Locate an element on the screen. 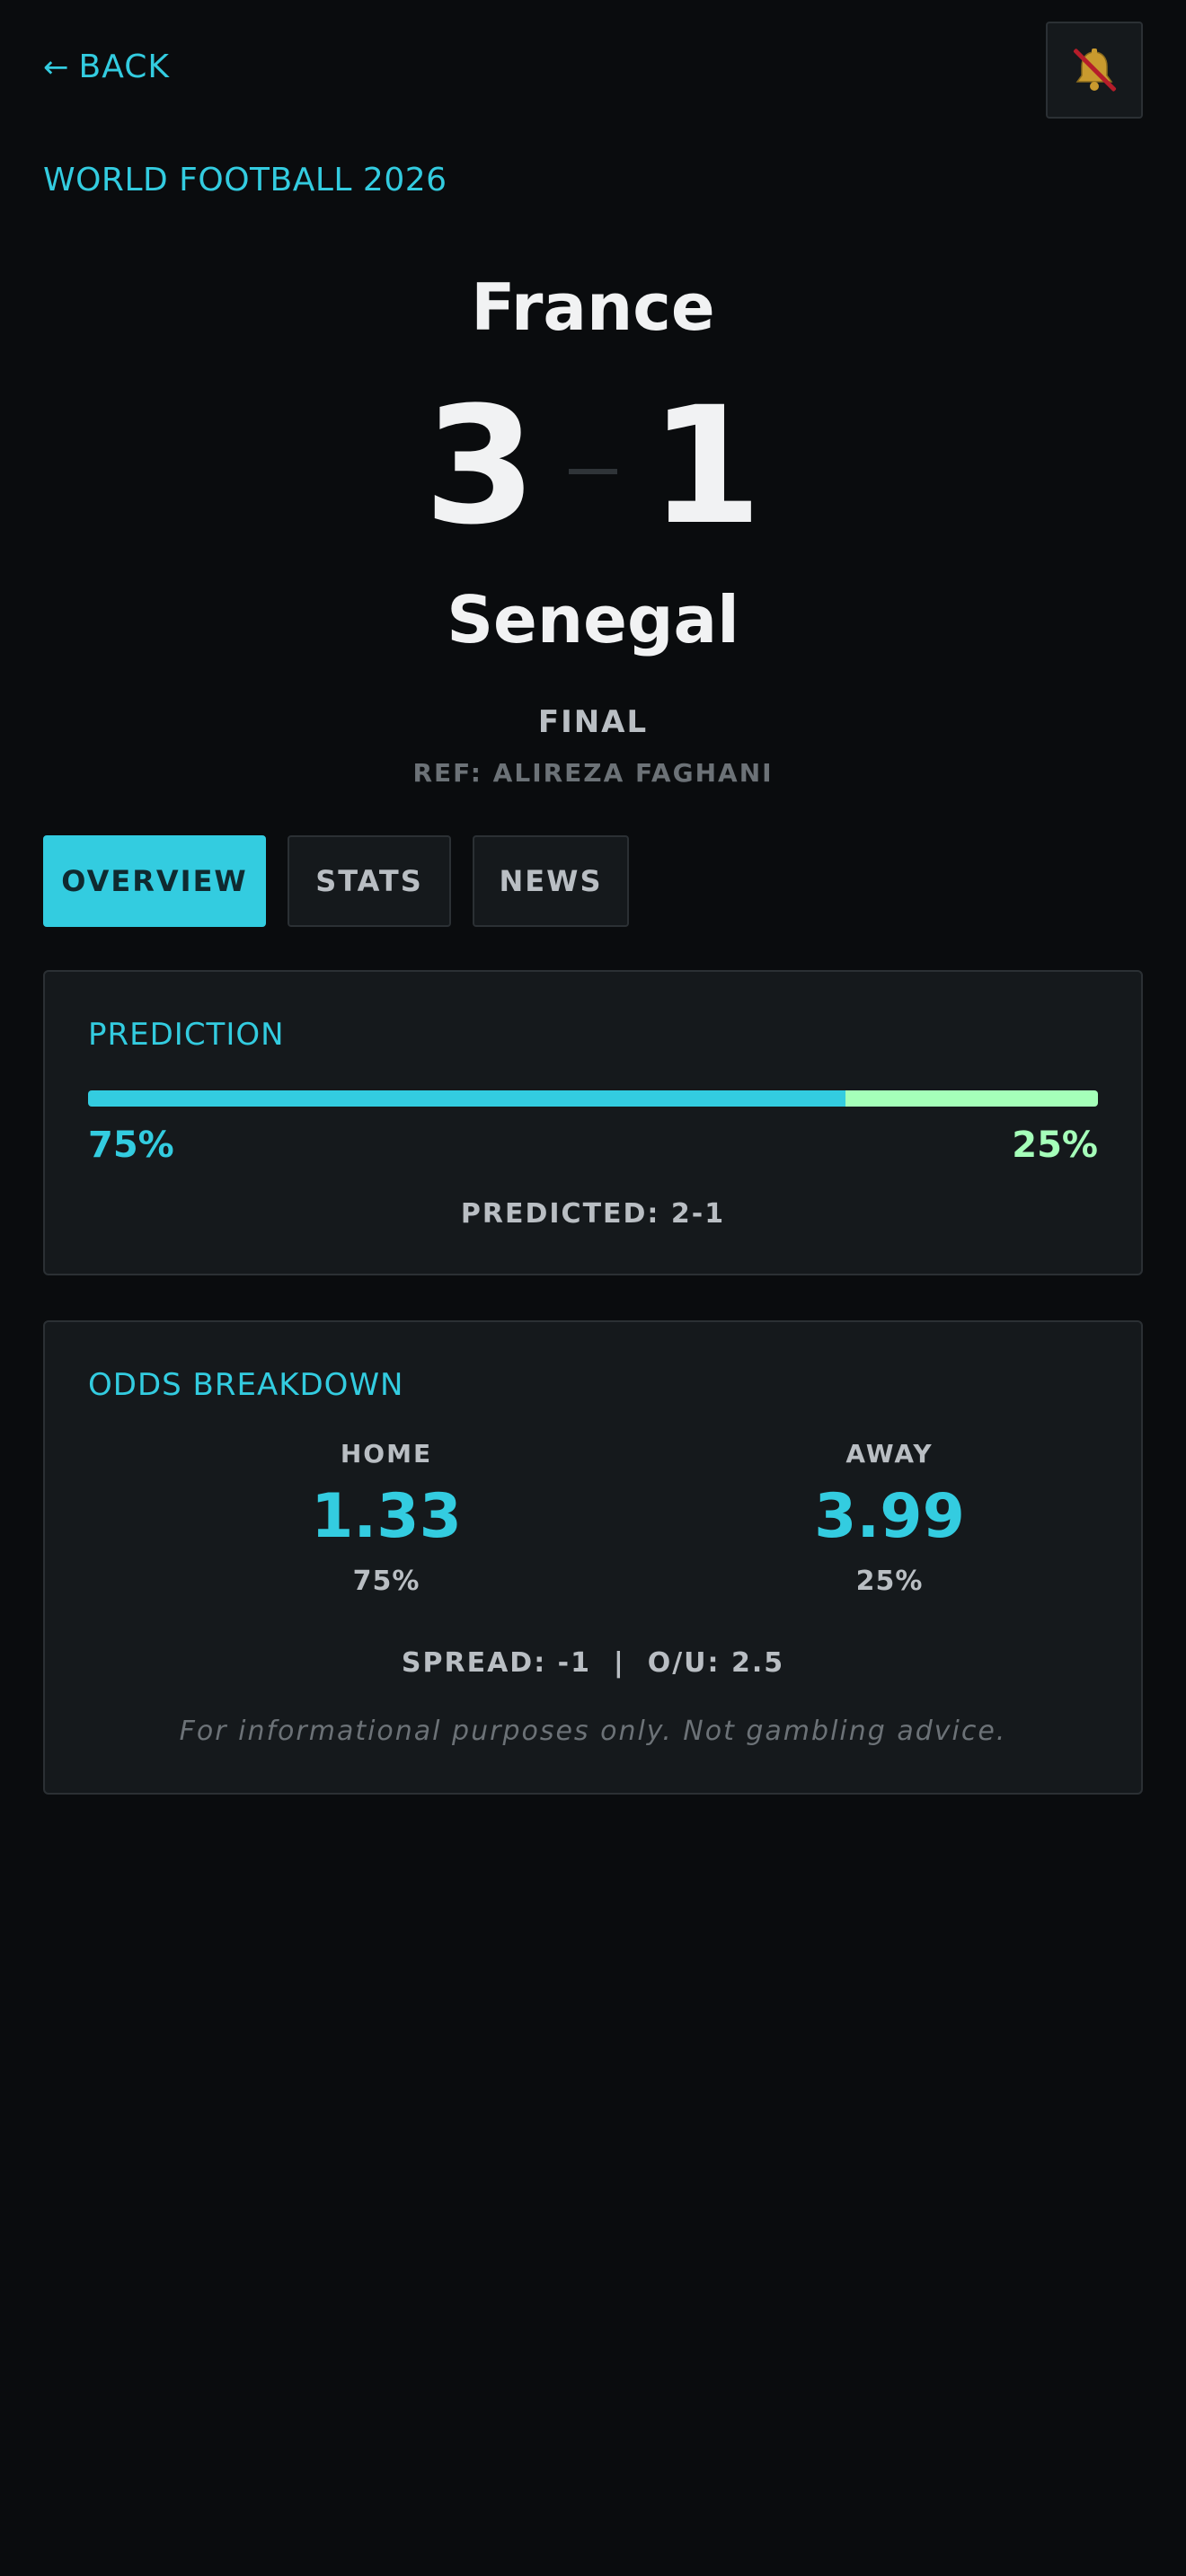  prediction-away-pct: 25% is located at coordinates (1055, 1145).